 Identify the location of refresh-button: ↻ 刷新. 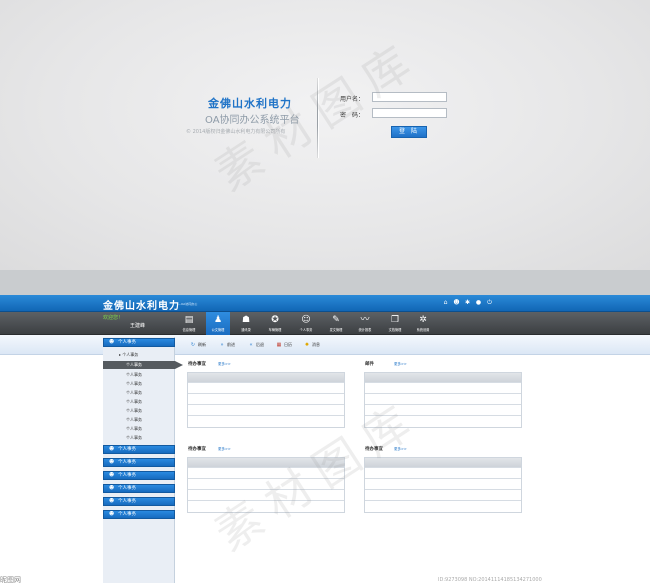
(198, 345).